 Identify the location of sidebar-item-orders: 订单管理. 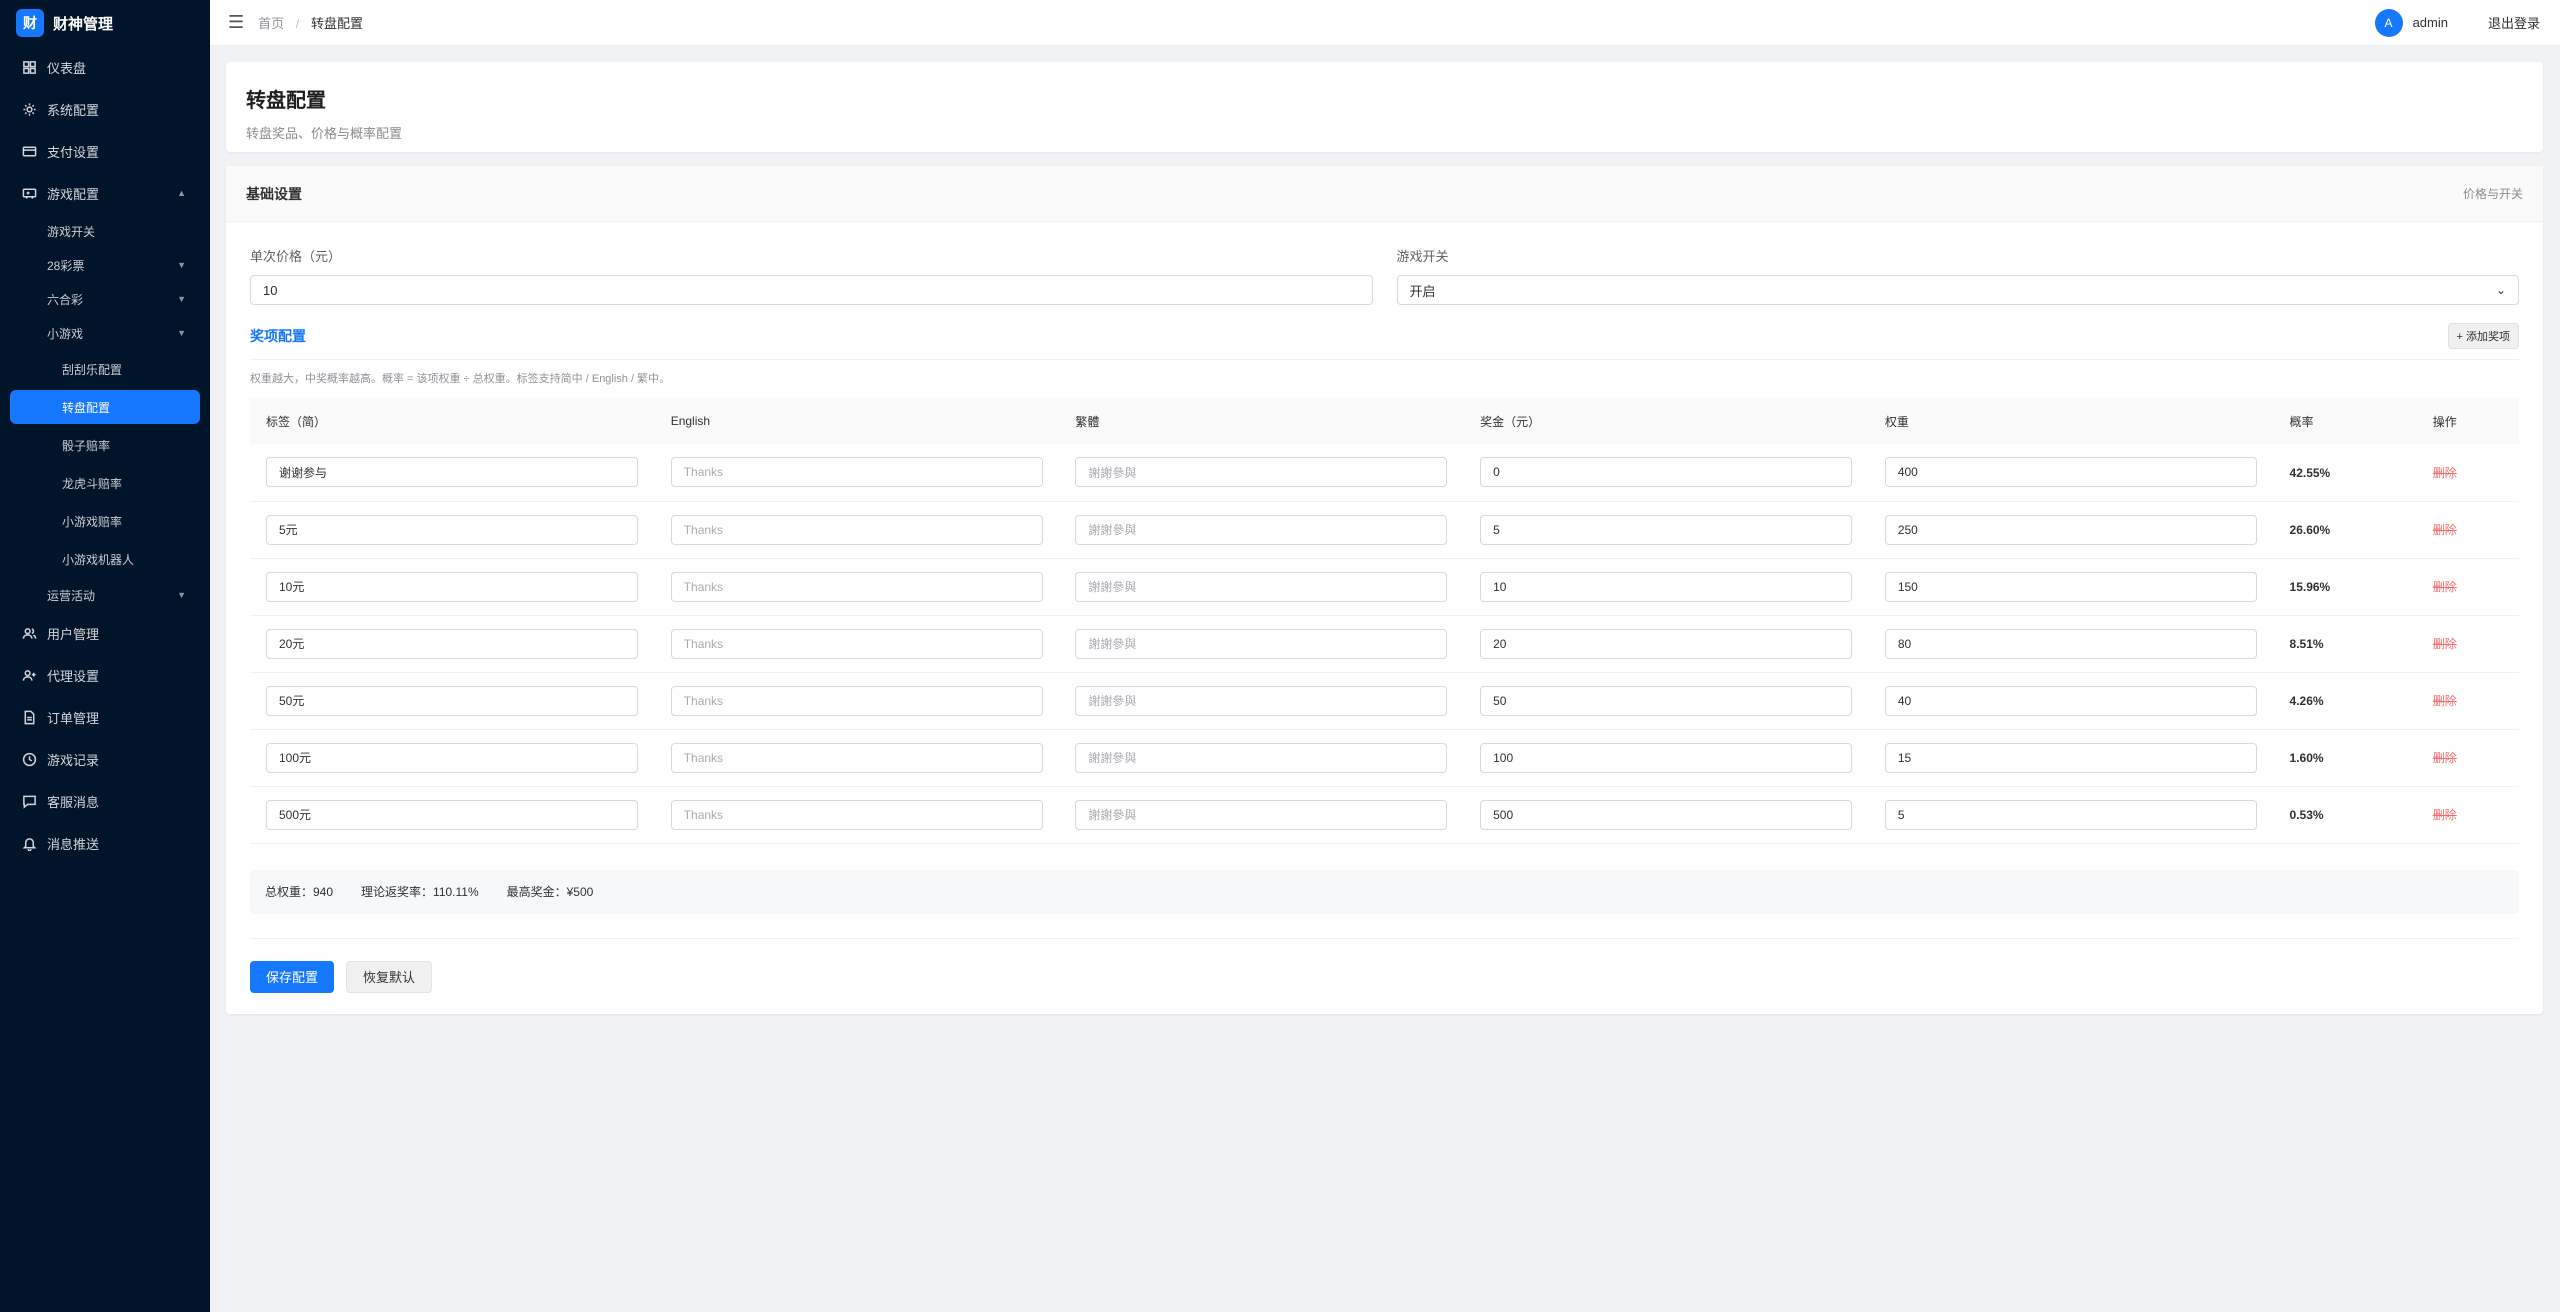
(105, 717).